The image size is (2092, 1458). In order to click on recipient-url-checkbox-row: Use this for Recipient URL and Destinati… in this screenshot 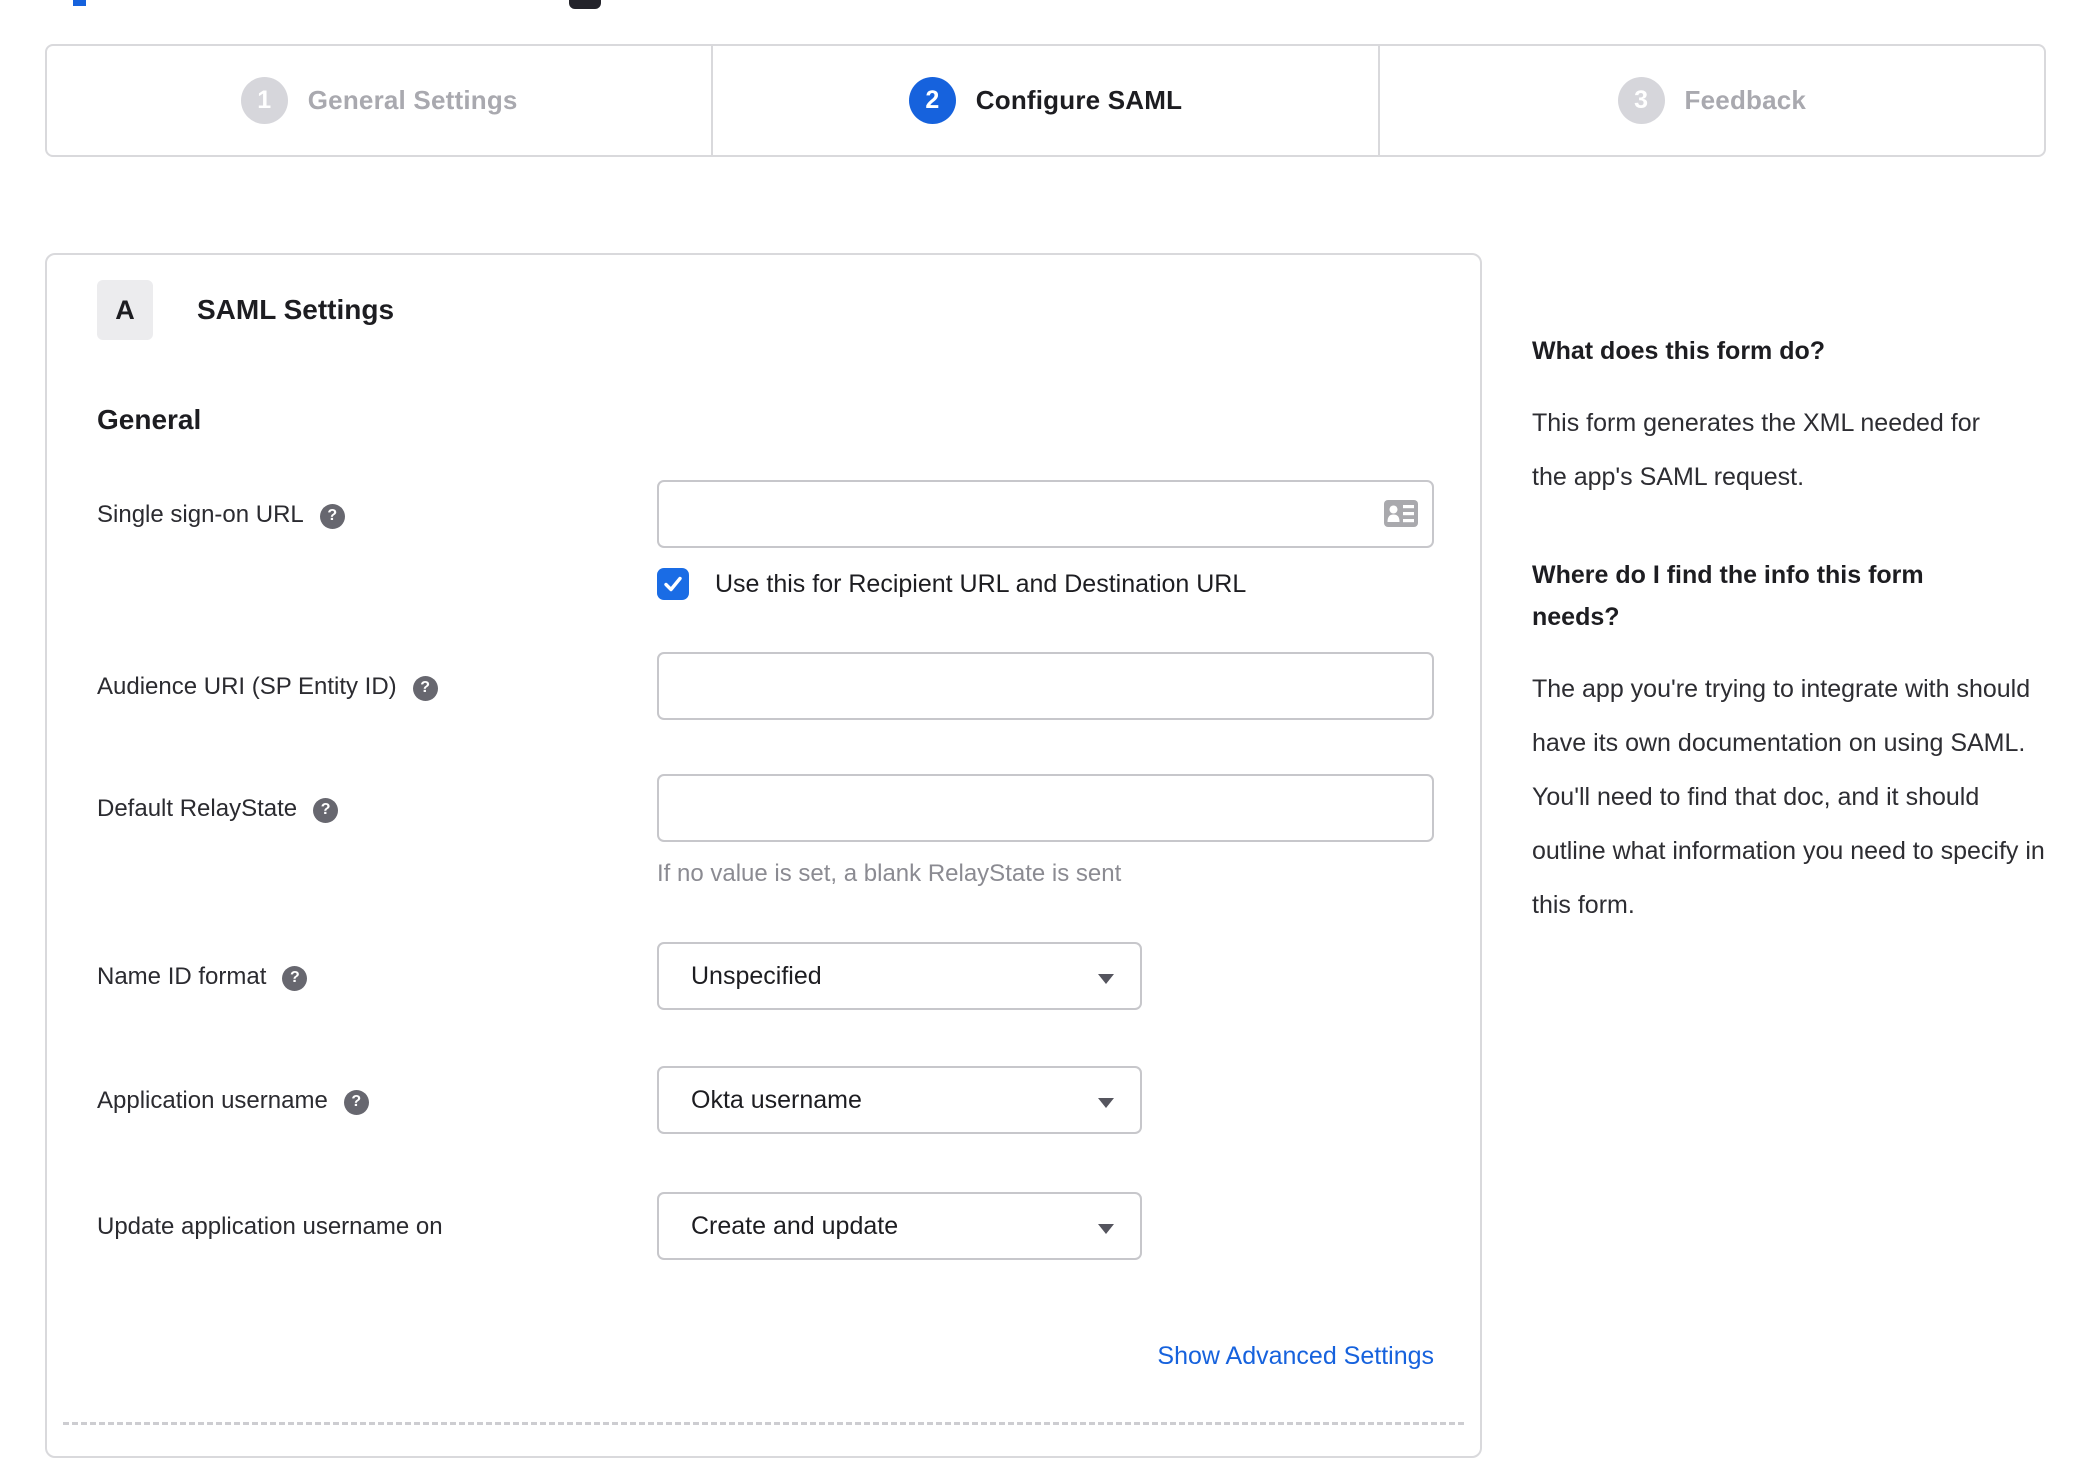, I will do `click(1045, 584)`.